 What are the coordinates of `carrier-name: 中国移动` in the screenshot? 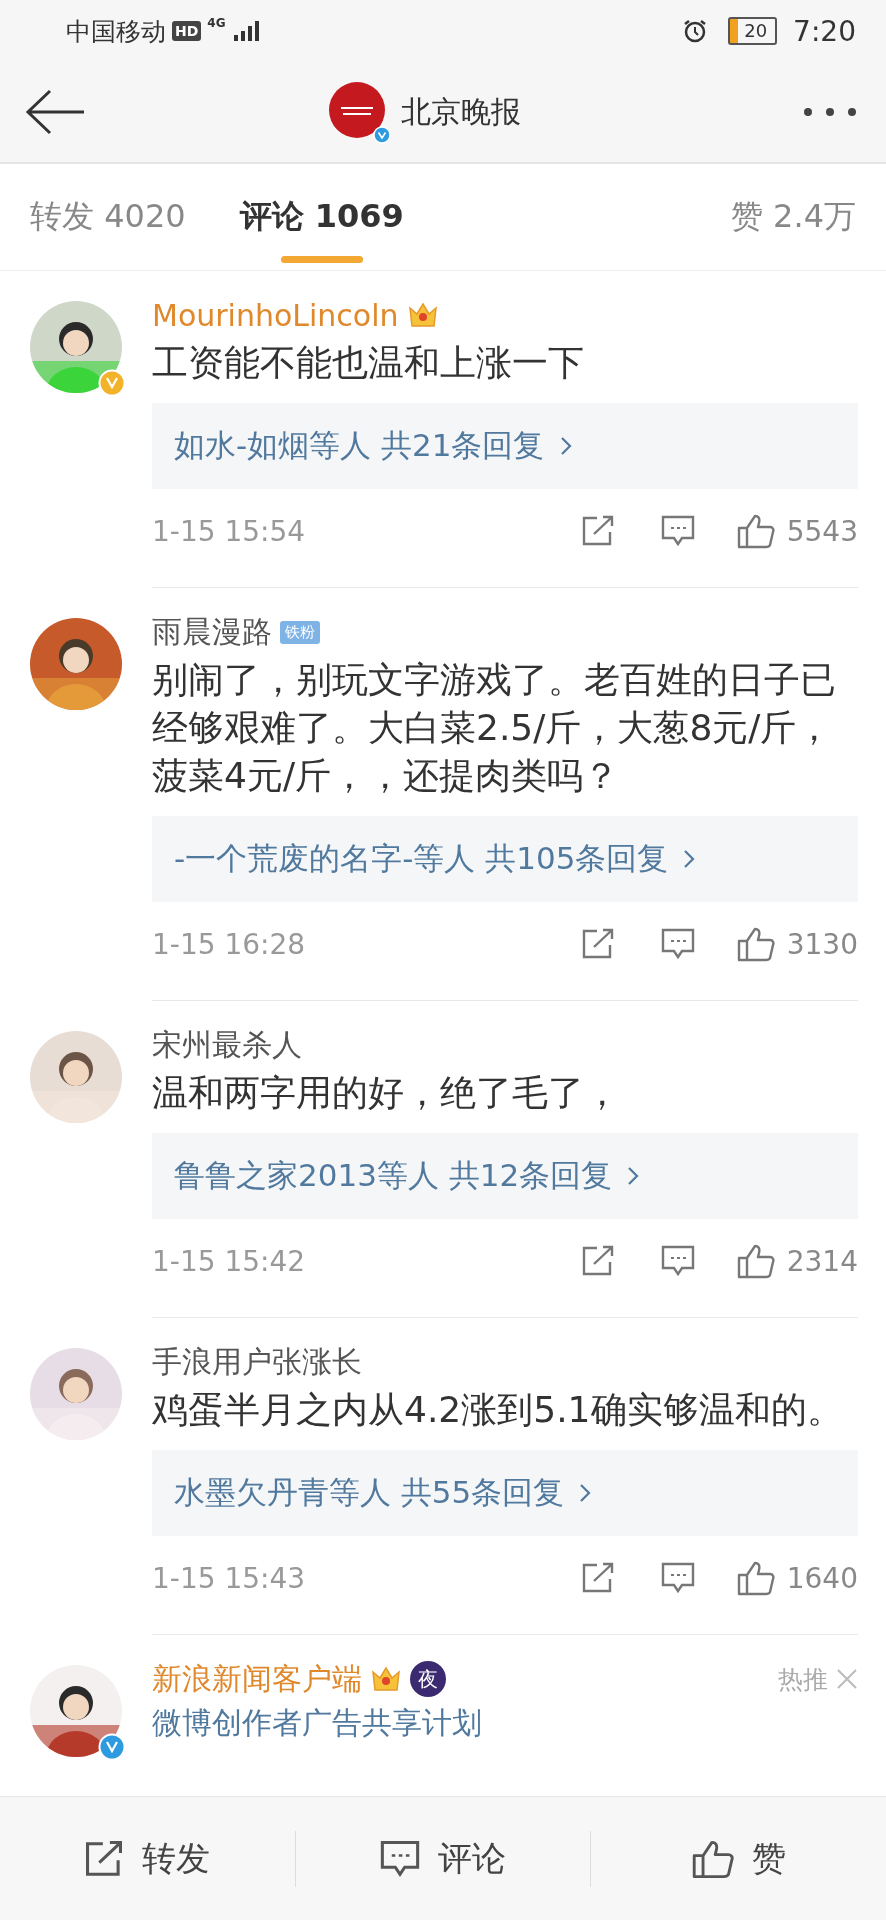 It's located at (116, 31).